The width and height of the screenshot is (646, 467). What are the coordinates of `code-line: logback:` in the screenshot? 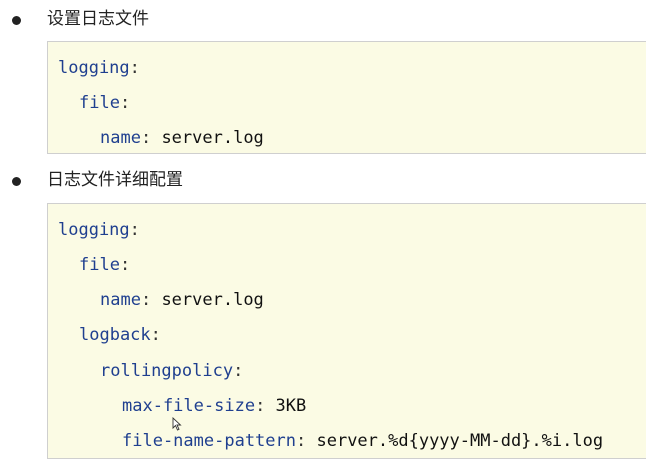 It's located at (120, 335).